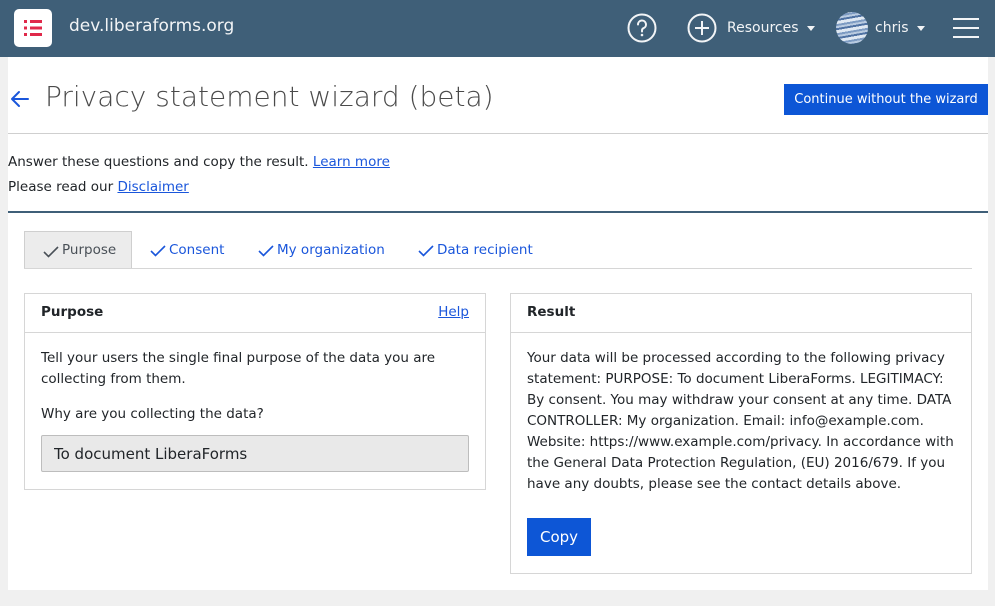  Describe the element at coordinates (485, 249) in the screenshot. I see `tab-label: Data recipient` at that location.